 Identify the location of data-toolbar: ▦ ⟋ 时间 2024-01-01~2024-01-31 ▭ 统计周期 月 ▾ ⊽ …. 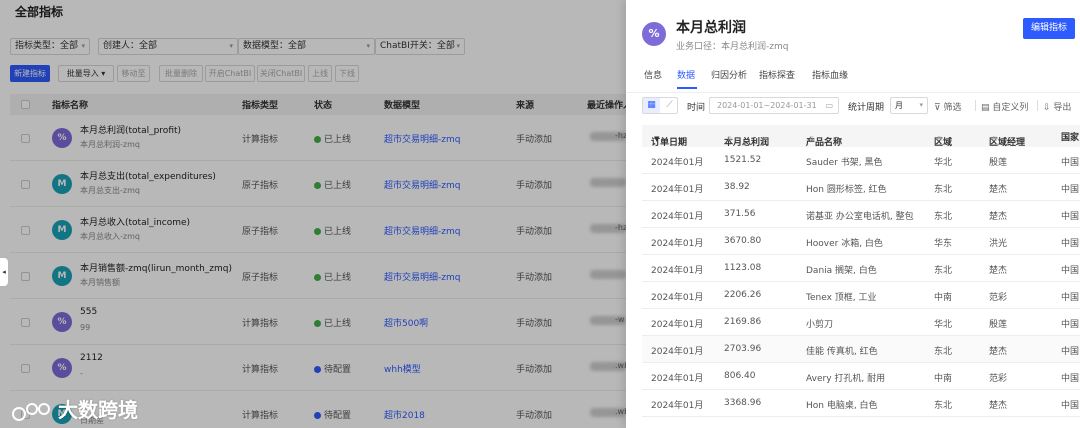
(859, 106).